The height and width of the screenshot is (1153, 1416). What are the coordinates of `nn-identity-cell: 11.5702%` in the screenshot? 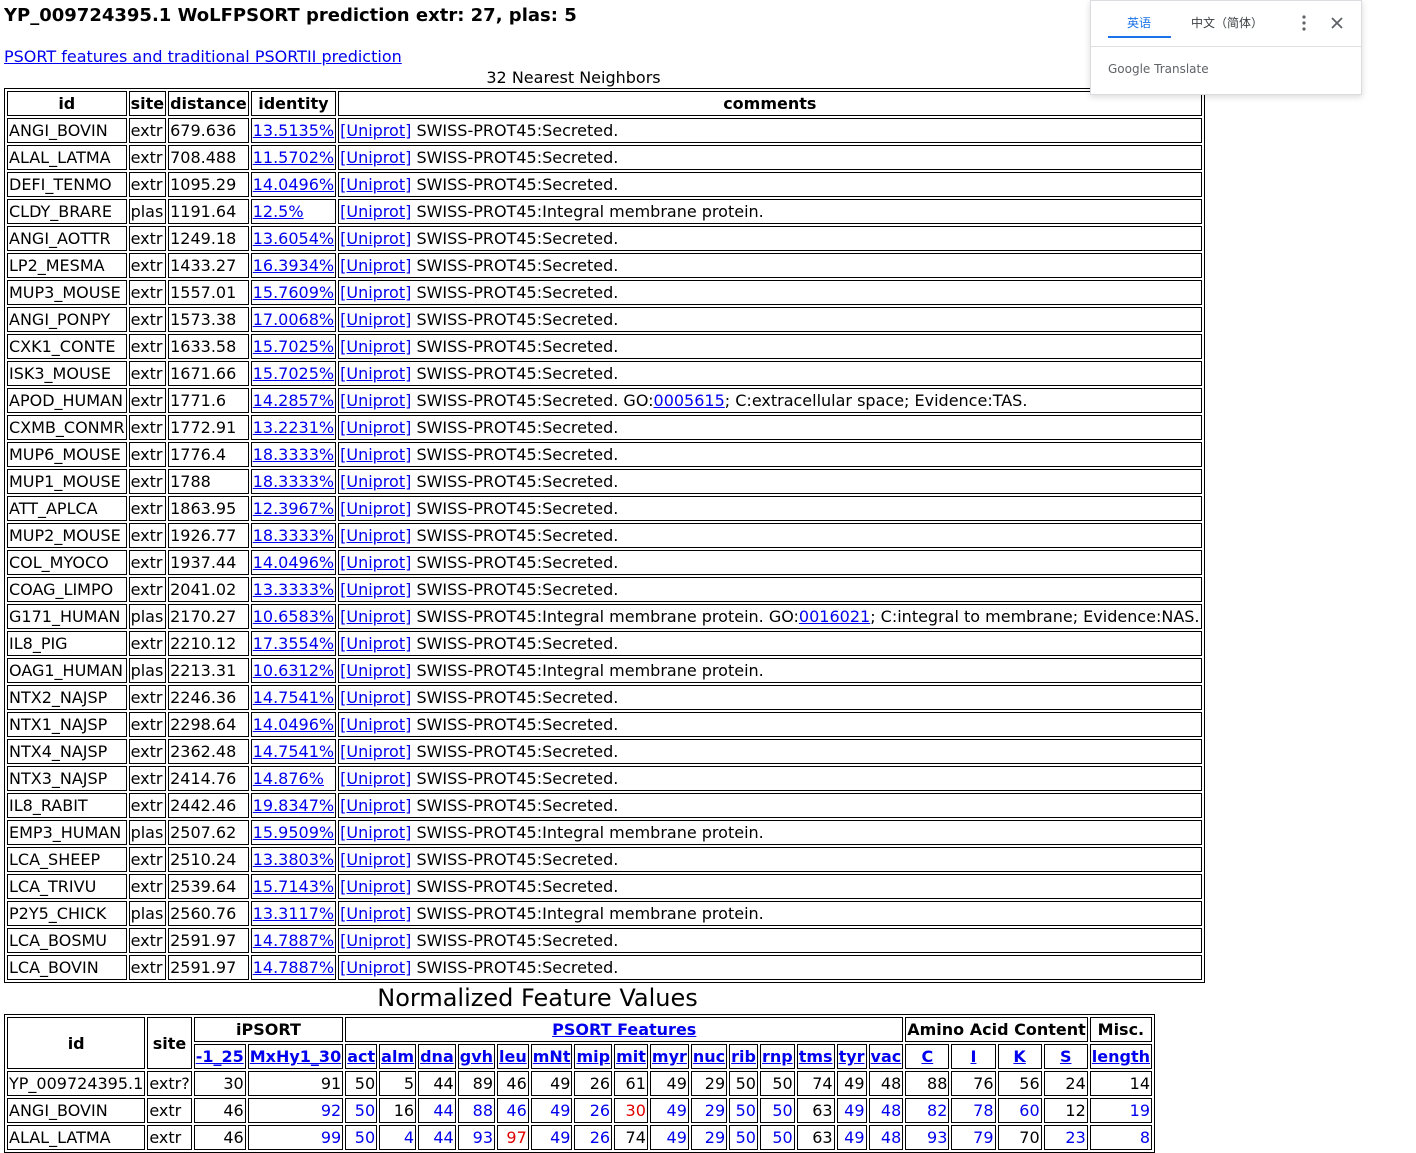 It's located at (293, 157).